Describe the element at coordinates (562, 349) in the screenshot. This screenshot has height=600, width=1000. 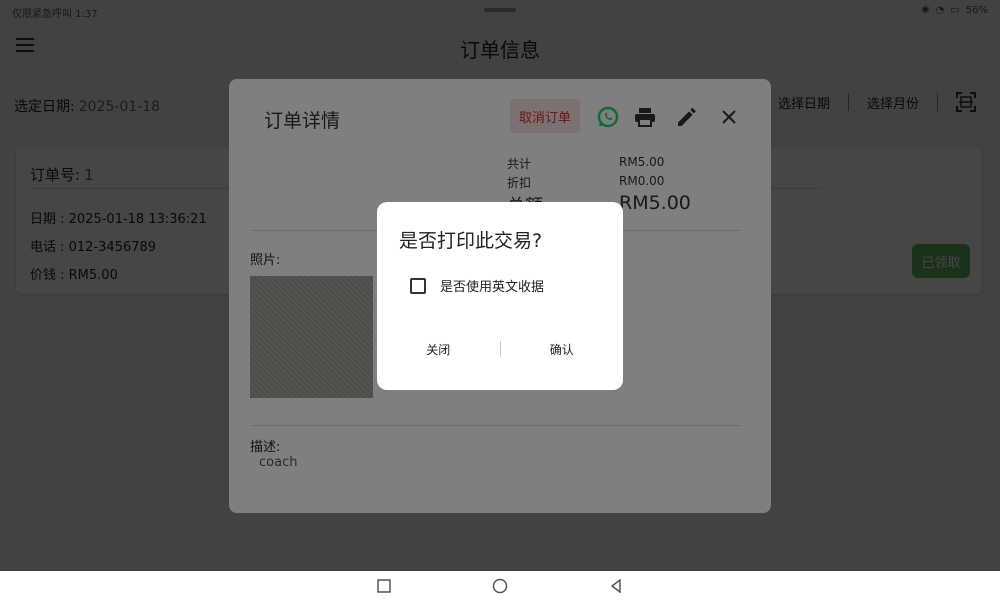
I see `confirm-button: 确认` at that location.